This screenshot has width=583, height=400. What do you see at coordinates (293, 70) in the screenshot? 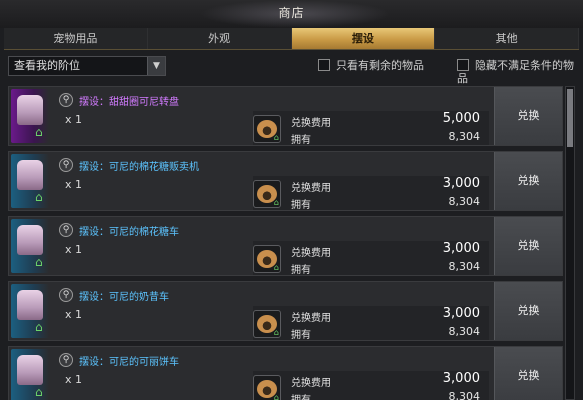
I see `filter-row: 查看我的阶位 ▼ 只看有剩余的物品 隐藏不满足条件的物品` at bounding box center [293, 70].